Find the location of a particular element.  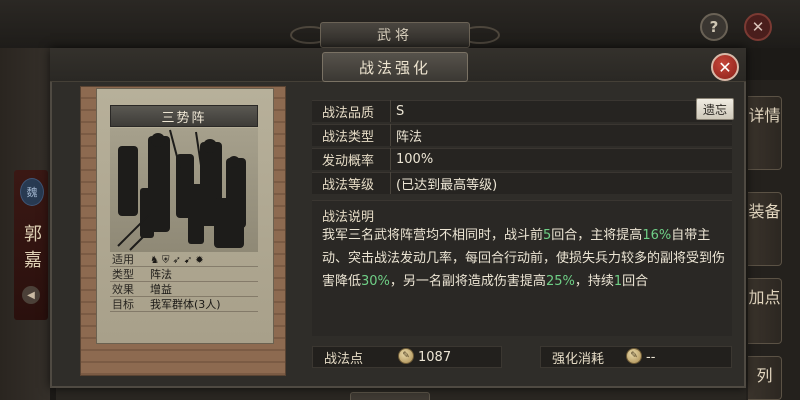

bottom-button is located at coordinates (390, 396).